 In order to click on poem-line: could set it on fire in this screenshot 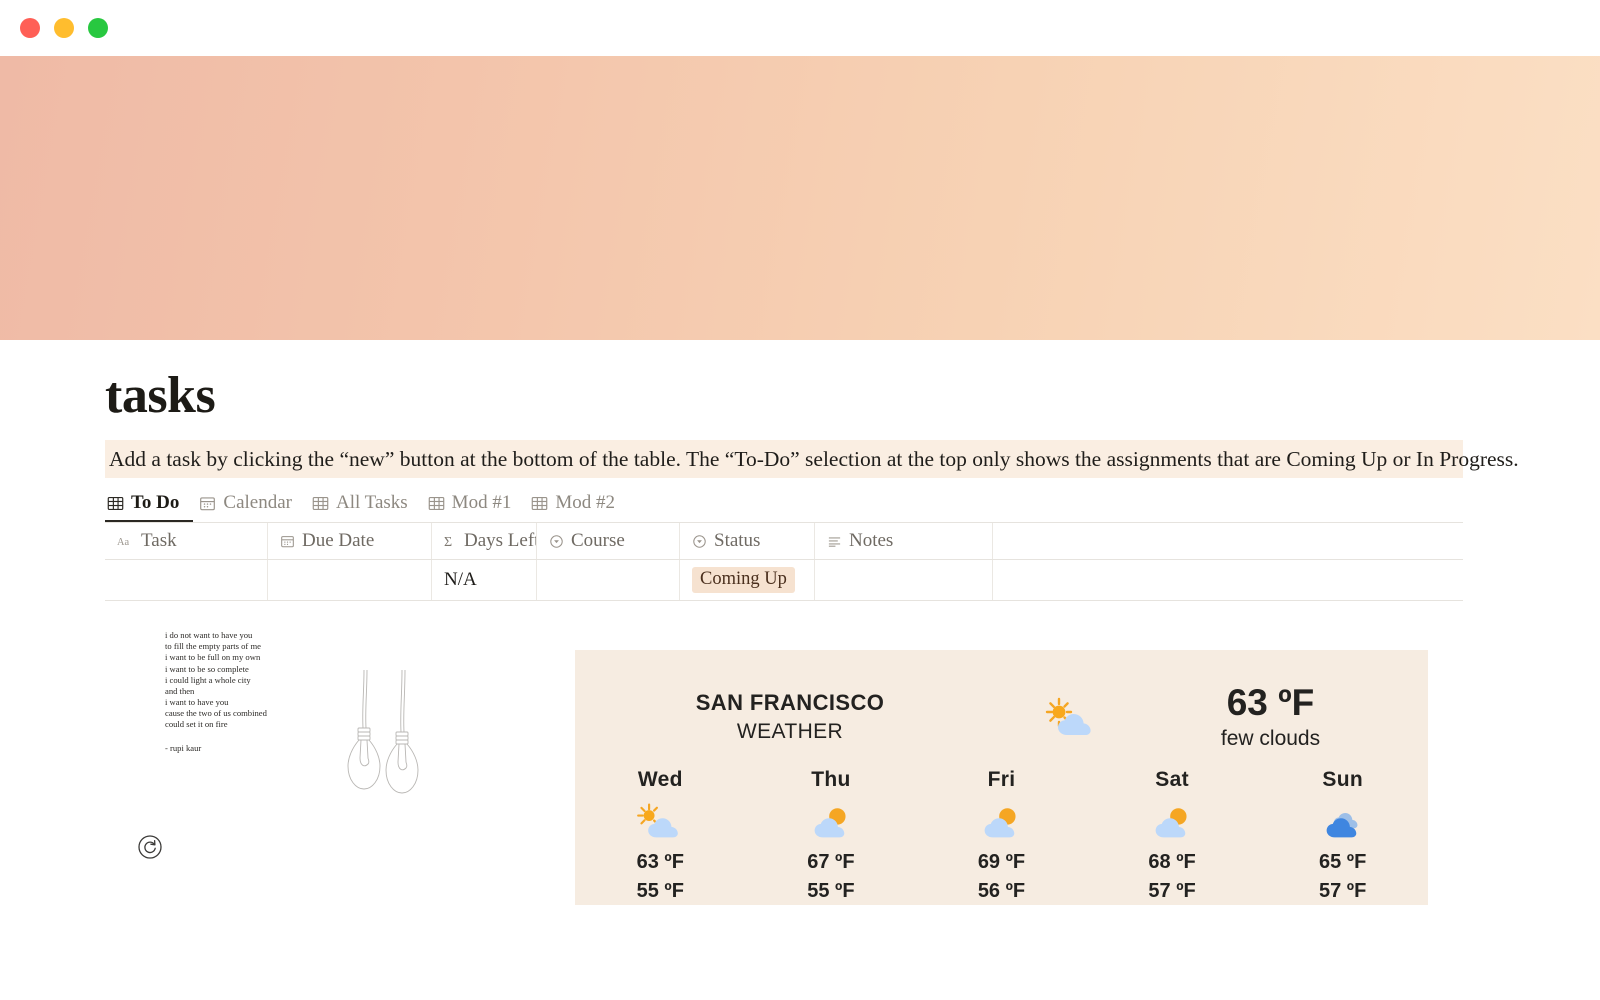, I will do `click(196, 724)`.